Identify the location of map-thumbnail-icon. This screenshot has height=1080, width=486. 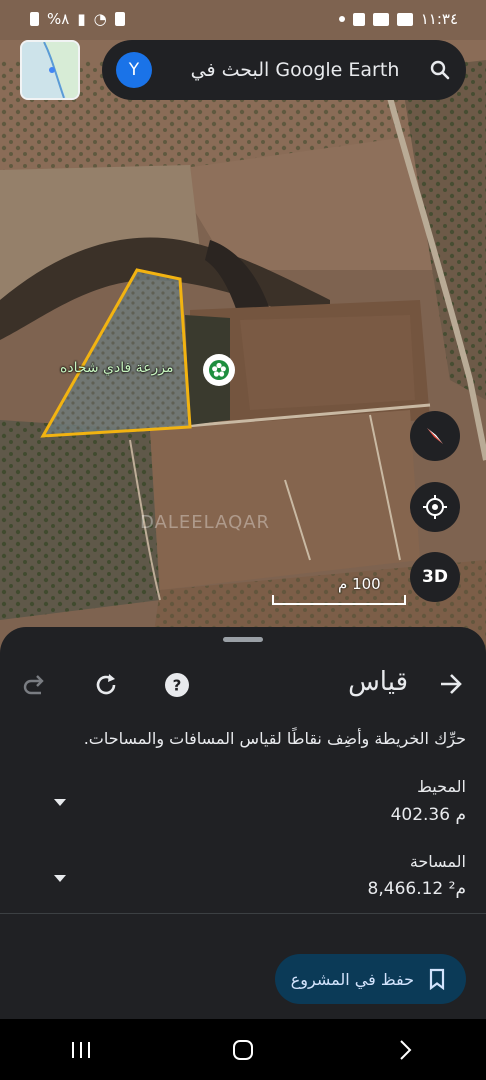
(50, 70).